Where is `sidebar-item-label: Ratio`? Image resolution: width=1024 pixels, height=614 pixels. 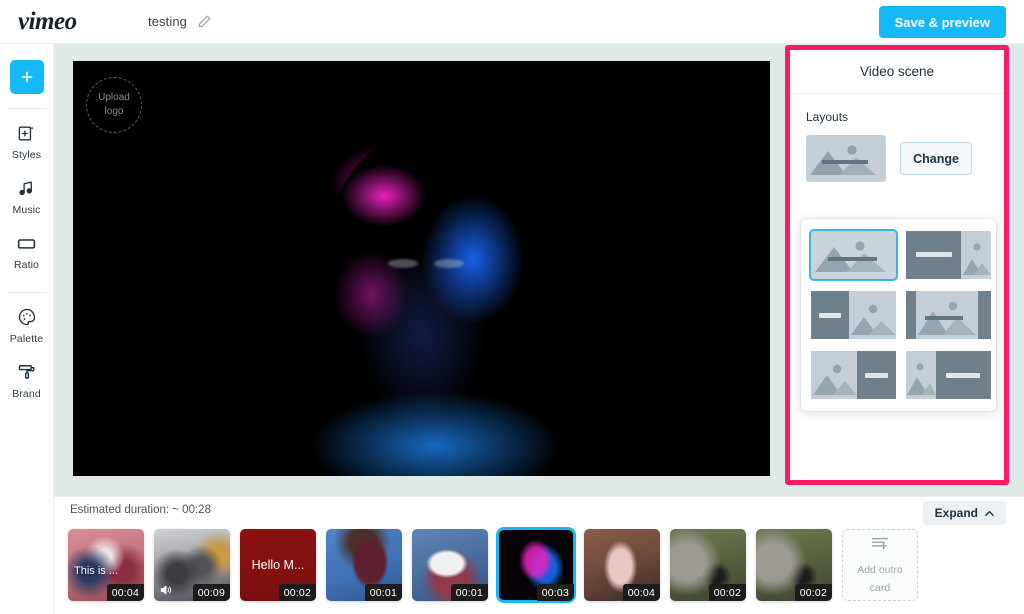
sidebar-item-label: Ratio is located at coordinates (26, 265).